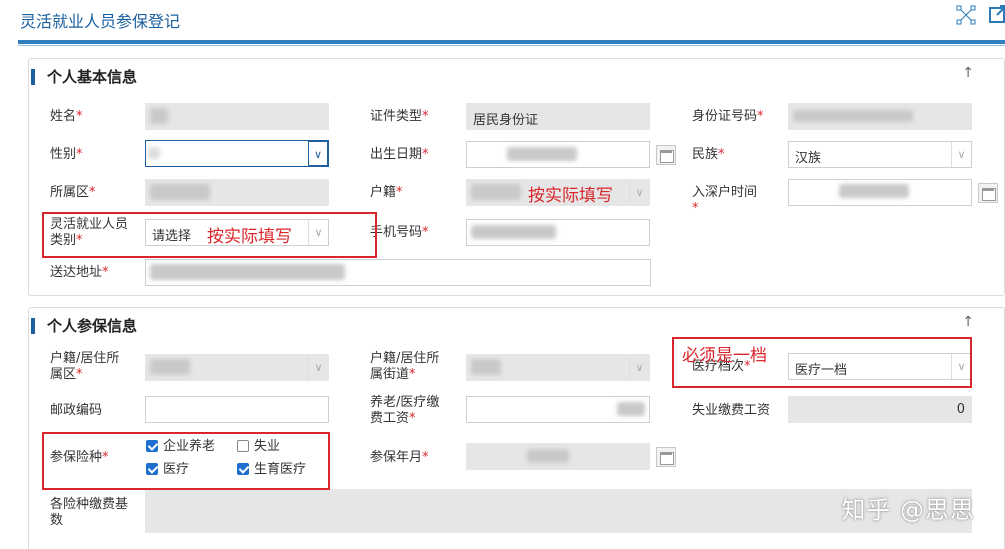 The height and width of the screenshot is (549, 1005). What do you see at coordinates (100, 21) in the screenshot?
I see `page-title: 灵活就业人员参保登记` at bounding box center [100, 21].